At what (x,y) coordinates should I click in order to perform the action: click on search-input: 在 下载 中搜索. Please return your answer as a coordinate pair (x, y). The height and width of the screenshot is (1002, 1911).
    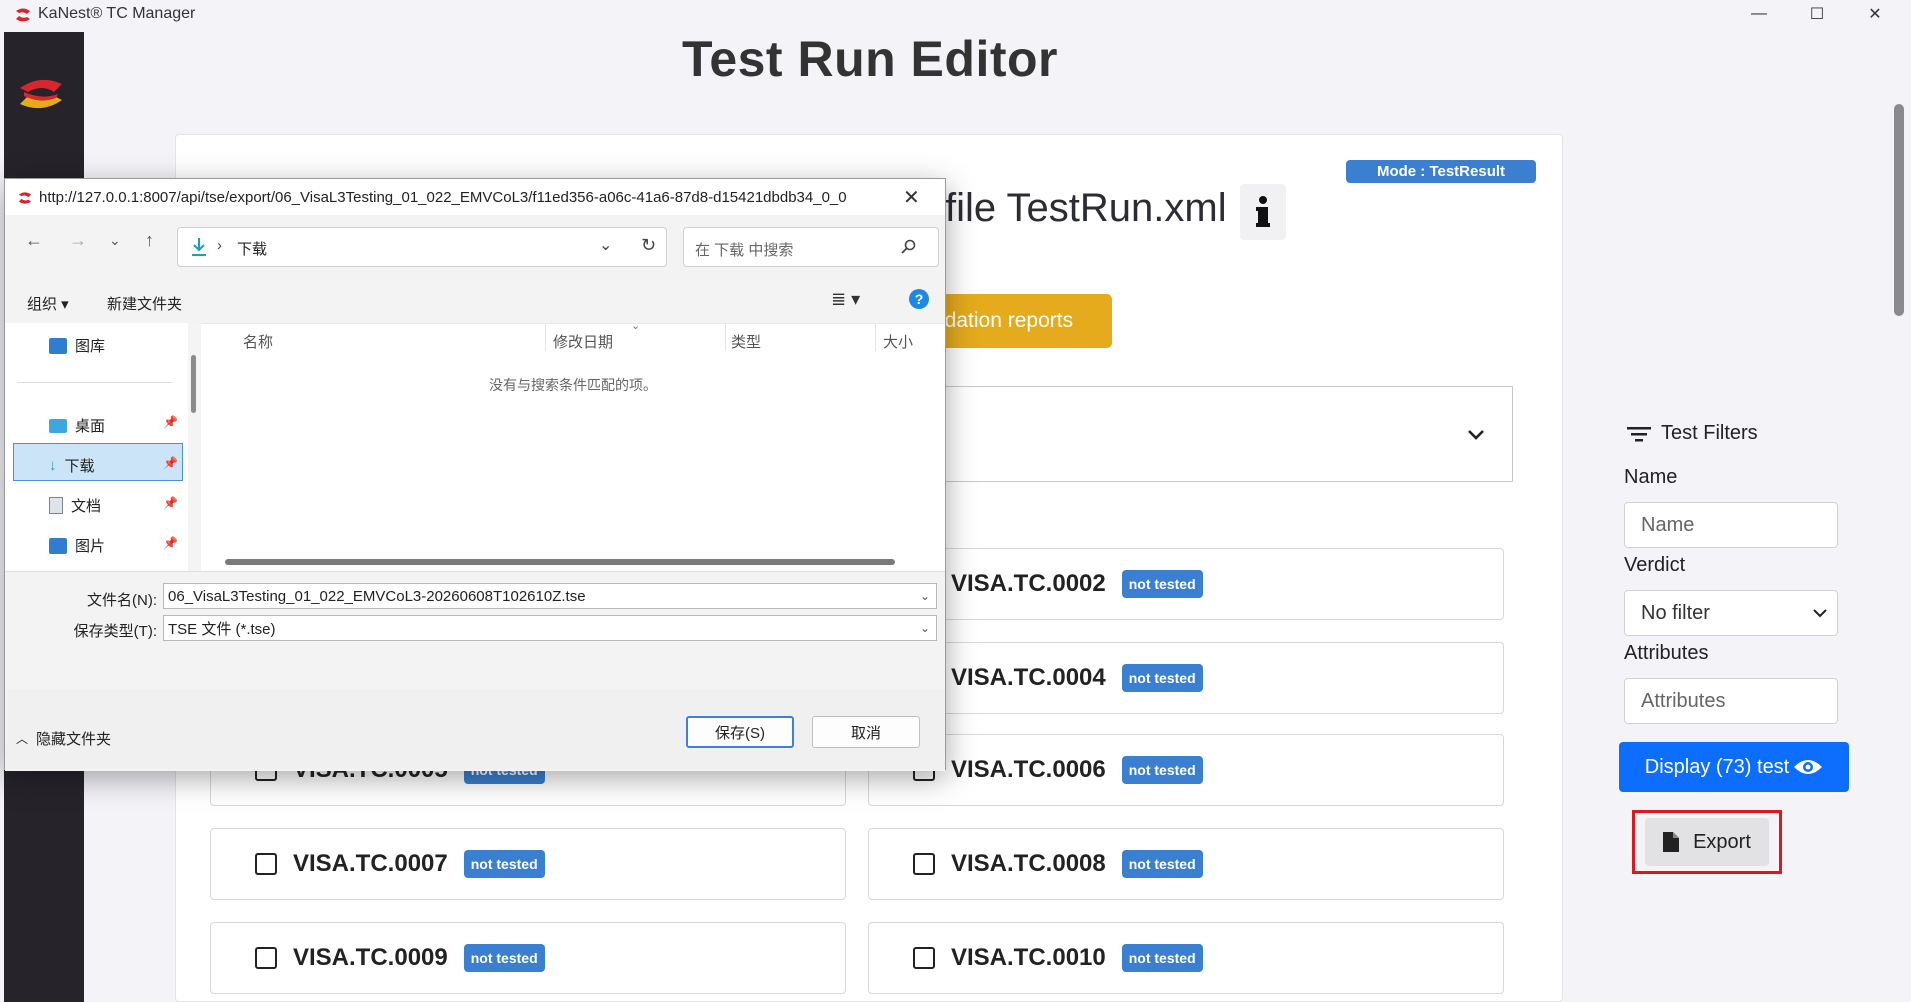
    Looking at the image, I should click on (744, 249).